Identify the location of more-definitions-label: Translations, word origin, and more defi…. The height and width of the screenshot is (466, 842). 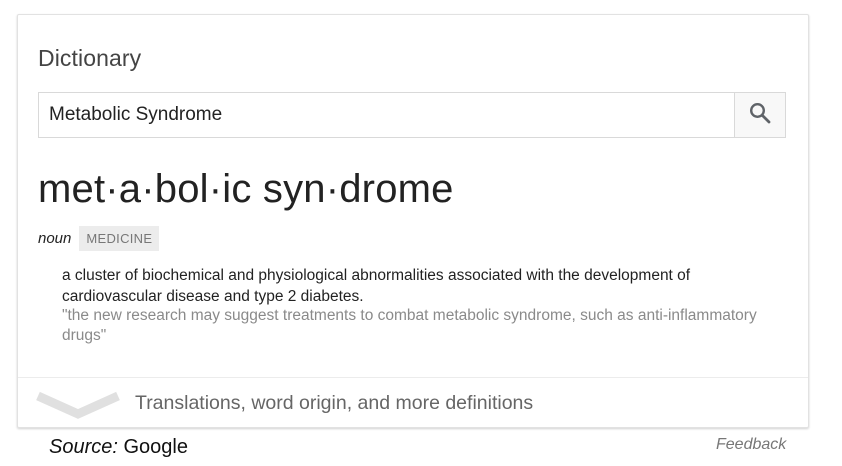
(334, 403).